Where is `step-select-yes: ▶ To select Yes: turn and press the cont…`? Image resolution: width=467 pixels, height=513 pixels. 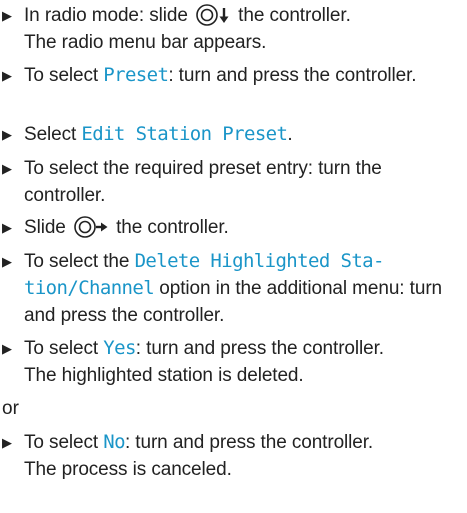
step-select-yes: ▶ To select Yes: turn and press the cont… is located at coordinates (193, 361).